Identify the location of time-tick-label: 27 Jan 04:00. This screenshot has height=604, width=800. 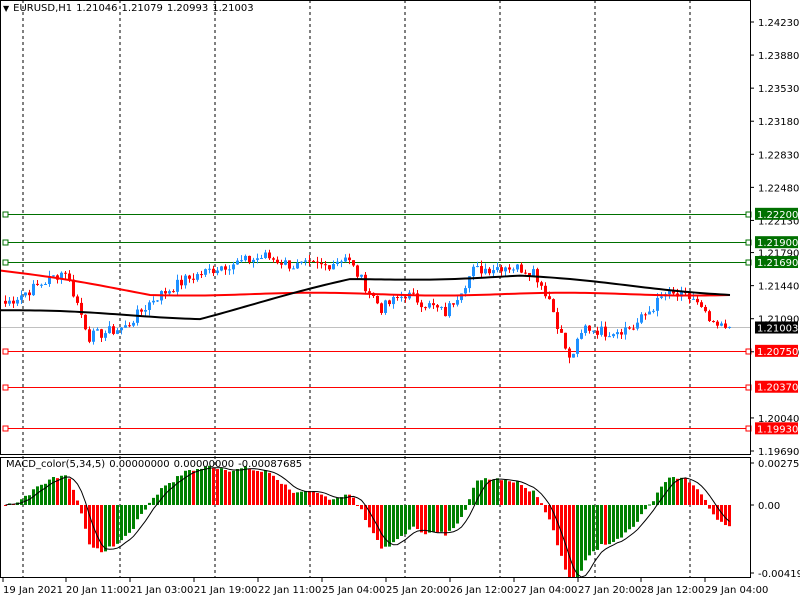
(545, 590).